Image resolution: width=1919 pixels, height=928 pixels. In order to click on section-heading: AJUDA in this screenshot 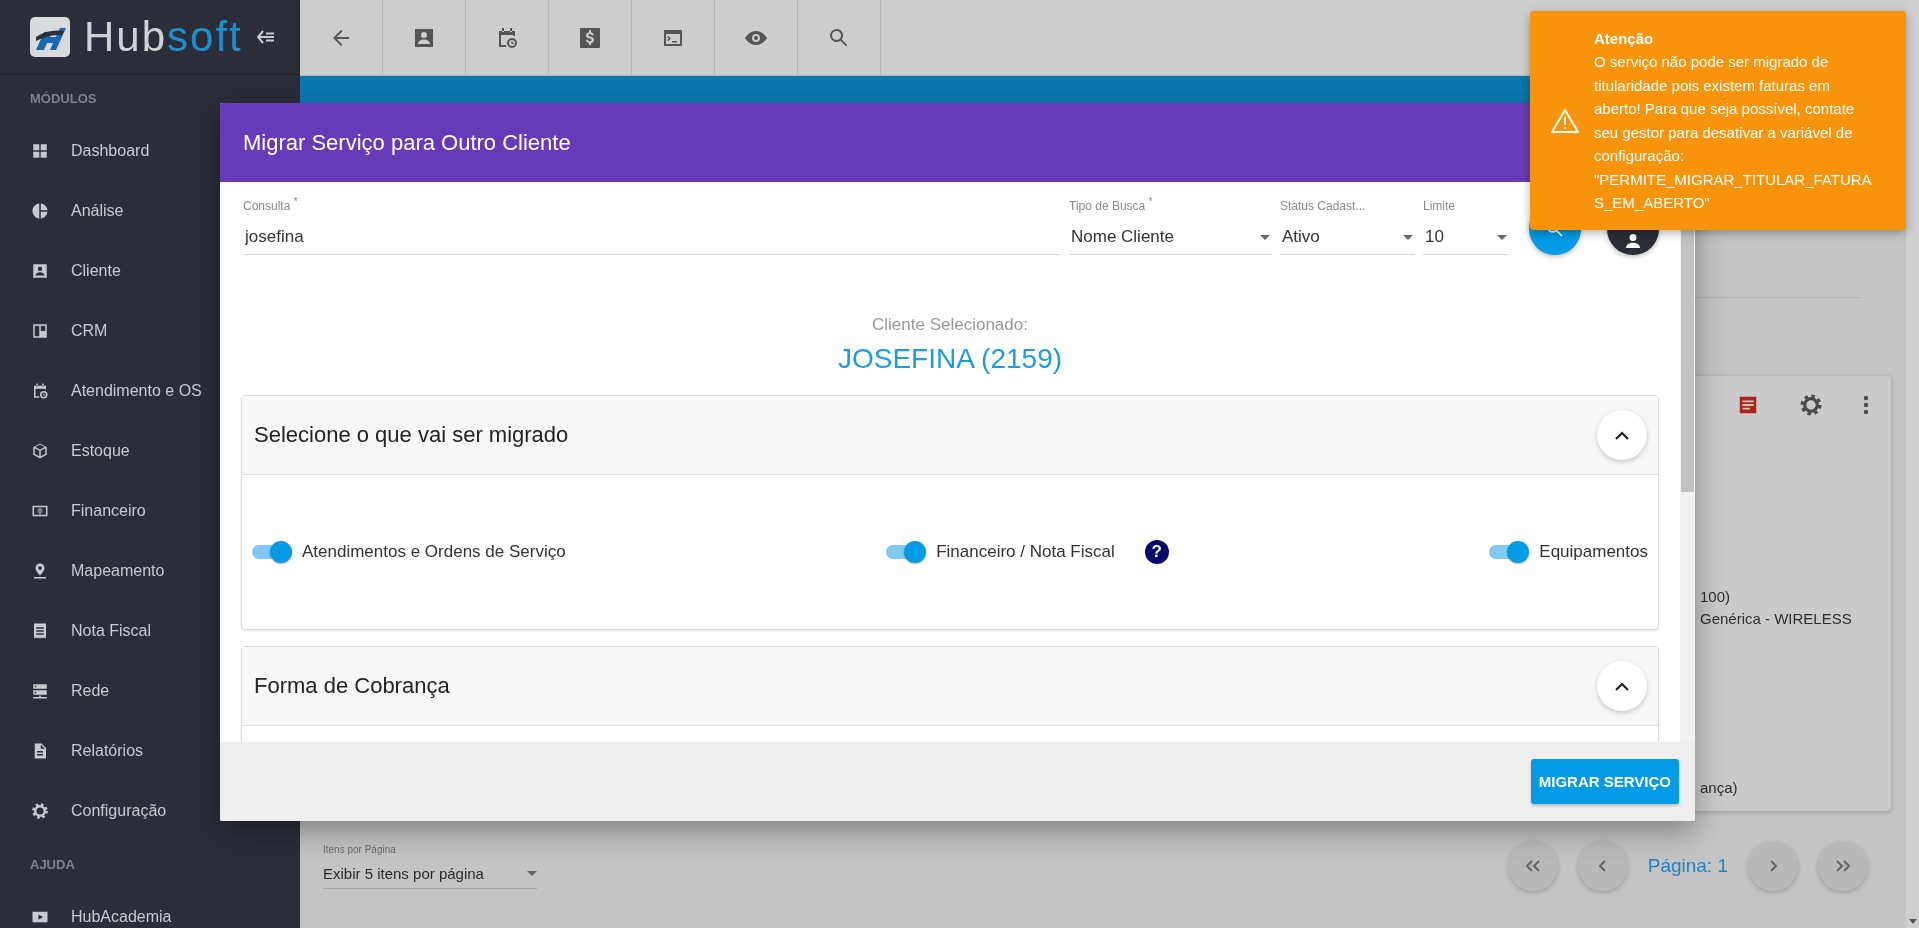, I will do `click(52, 864)`.